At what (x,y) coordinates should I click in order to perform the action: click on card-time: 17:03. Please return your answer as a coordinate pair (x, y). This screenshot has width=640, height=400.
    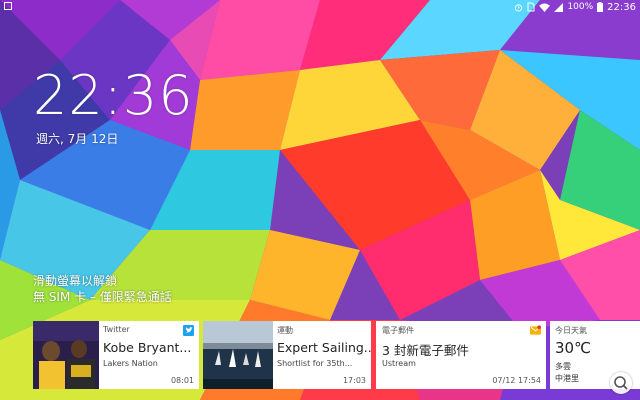
    Looking at the image, I should click on (354, 380).